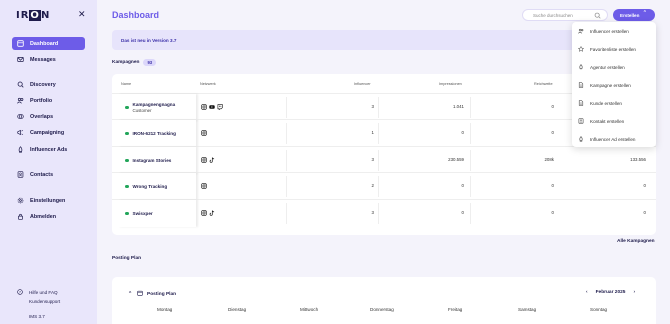  Describe the element at coordinates (157, 213) in the screenshot. I see `campaign-name-cell: Swisxper` at that location.